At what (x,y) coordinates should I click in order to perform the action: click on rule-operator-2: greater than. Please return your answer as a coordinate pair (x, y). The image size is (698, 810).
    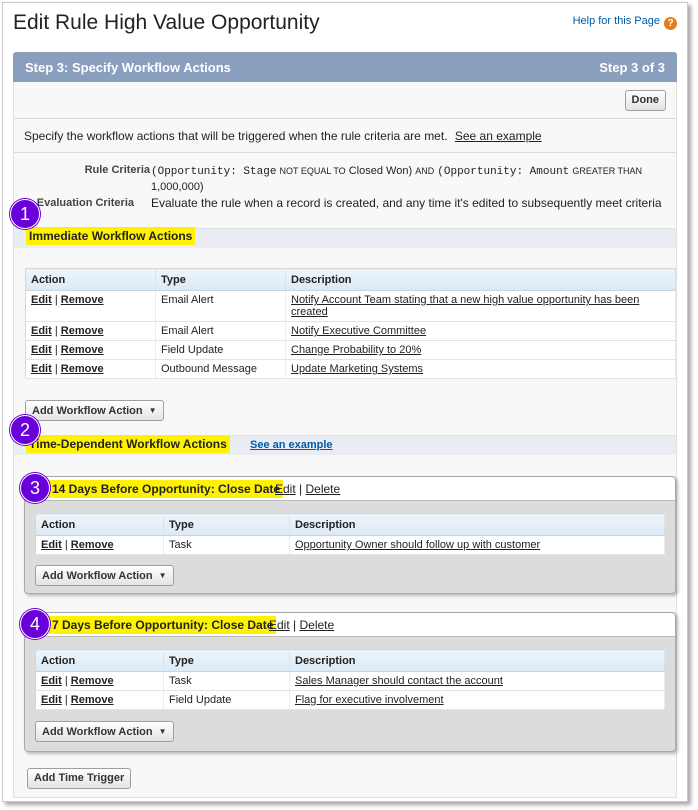
    Looking at the image, I should click on (607, 171).